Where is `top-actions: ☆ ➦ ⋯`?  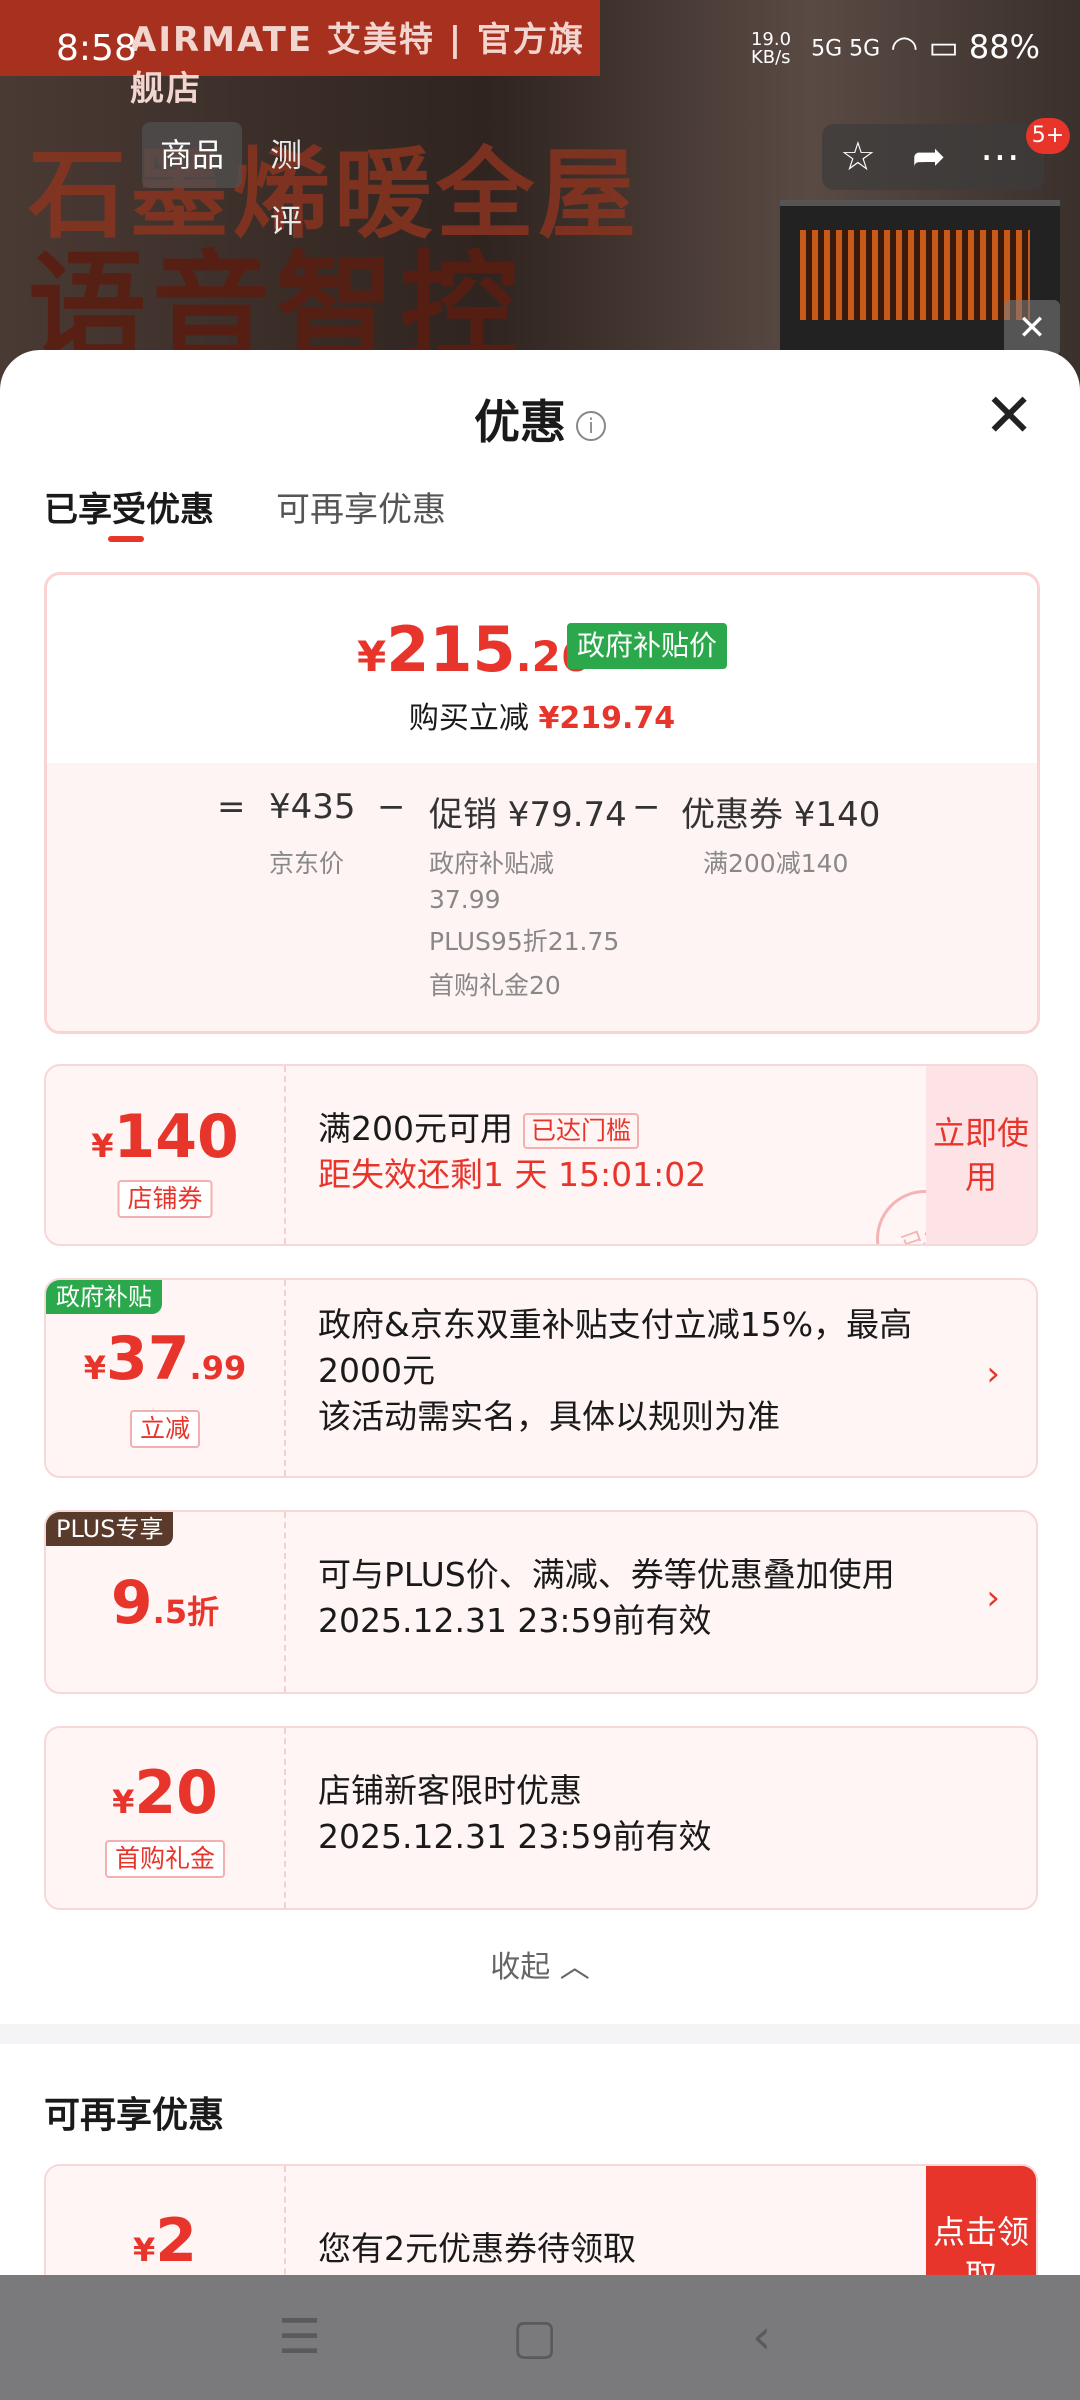
top-actions: ☆ ➦ ⋯ is located at coordinates (933, 157).